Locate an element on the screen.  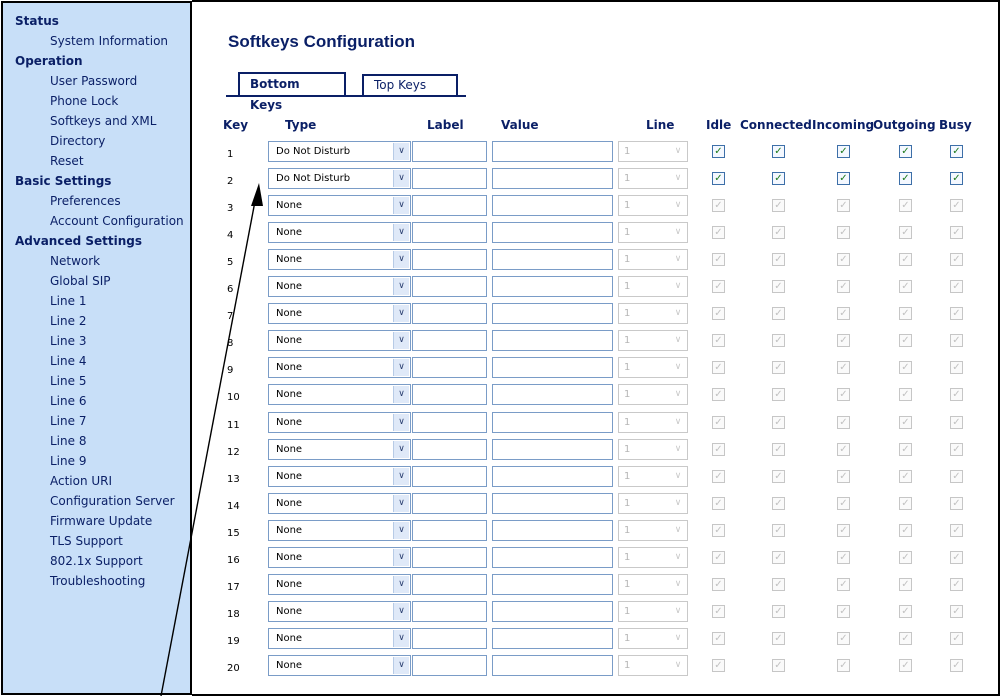
sidebar-item-line-4: Line 4 is located at coordinates (96, 361).